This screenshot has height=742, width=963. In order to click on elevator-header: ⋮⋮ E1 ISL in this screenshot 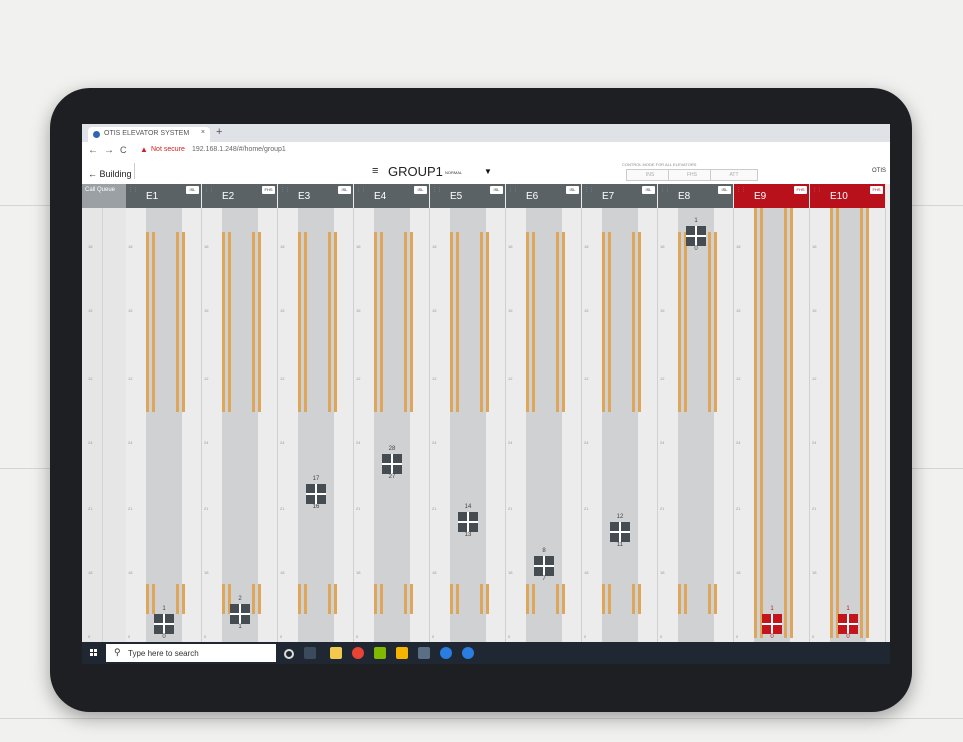, I will do `click(163, 196)`.